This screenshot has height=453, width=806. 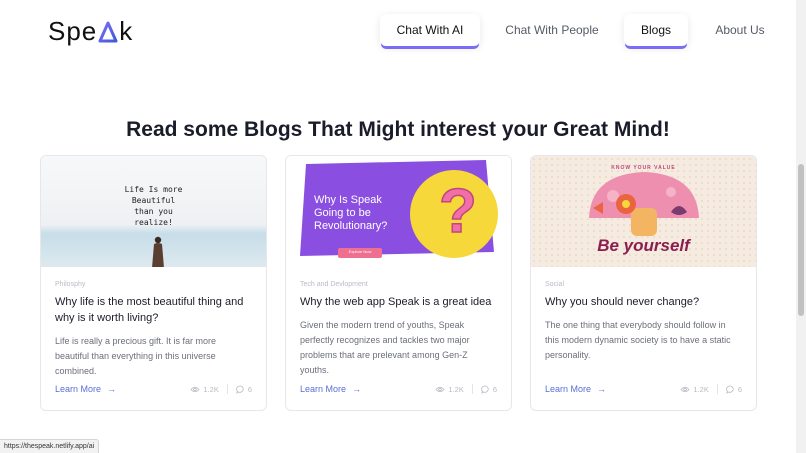 What do you see at coordinates (458, 211) in the screenshot?
I see `question-mark-icon: ?` at bounding box center [458, 211].